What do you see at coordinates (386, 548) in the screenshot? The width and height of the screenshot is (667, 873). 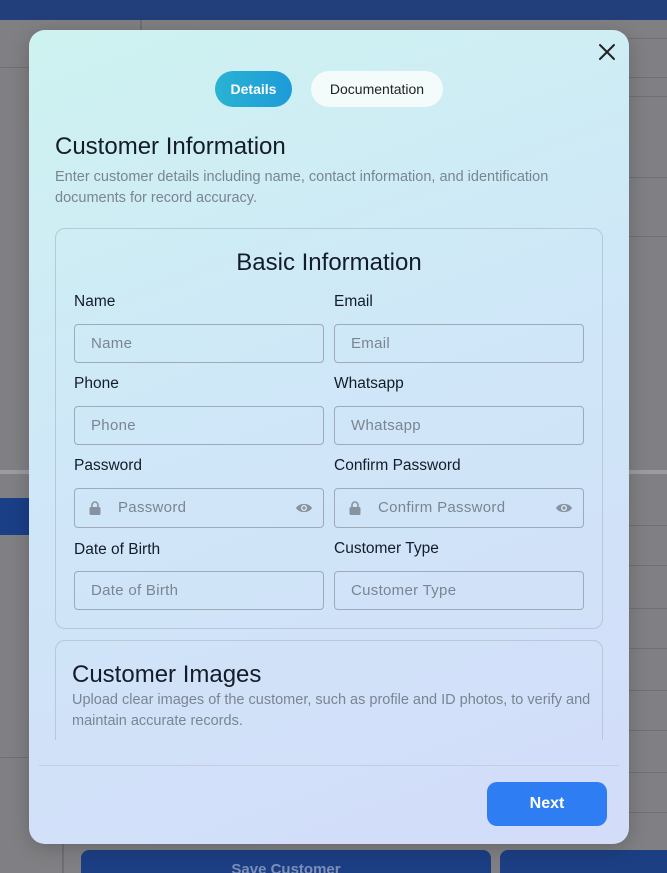 I see `customer-type-label: Customer Type` at bounding box center [386, 548].